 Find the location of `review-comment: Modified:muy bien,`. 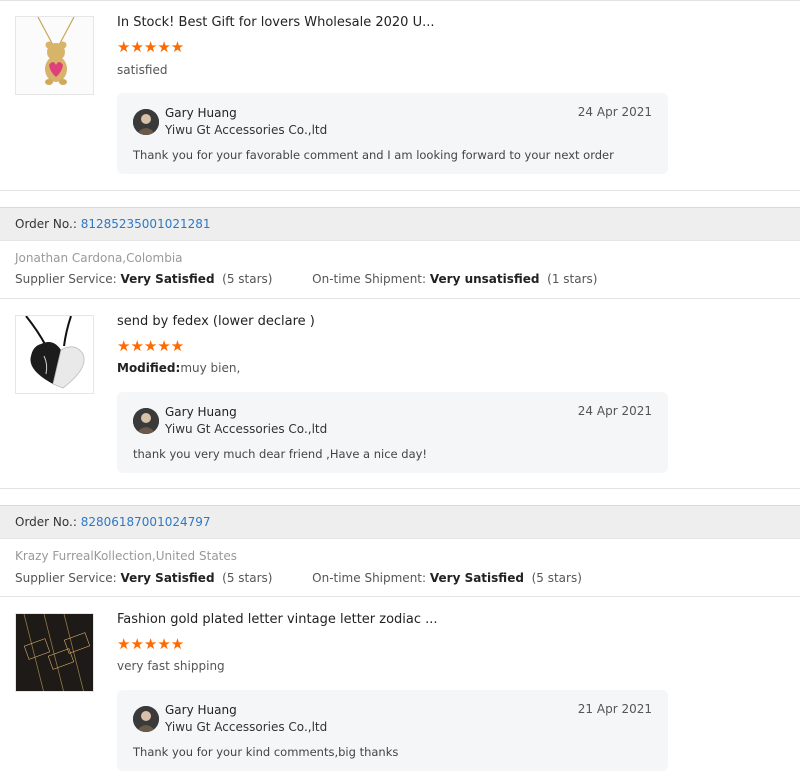

review-comment: Modified:muy bien, is located at coordinates (178, 368).